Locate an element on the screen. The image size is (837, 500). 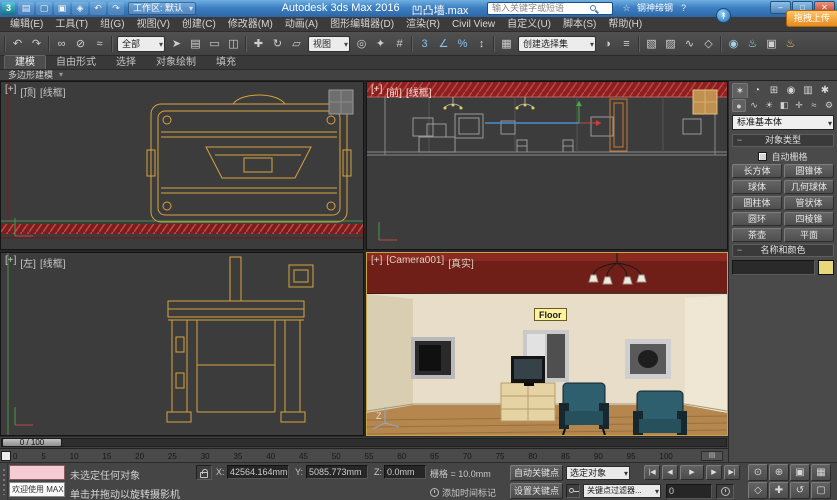
align-icon: ≡ is located at coordinates (626, 44).